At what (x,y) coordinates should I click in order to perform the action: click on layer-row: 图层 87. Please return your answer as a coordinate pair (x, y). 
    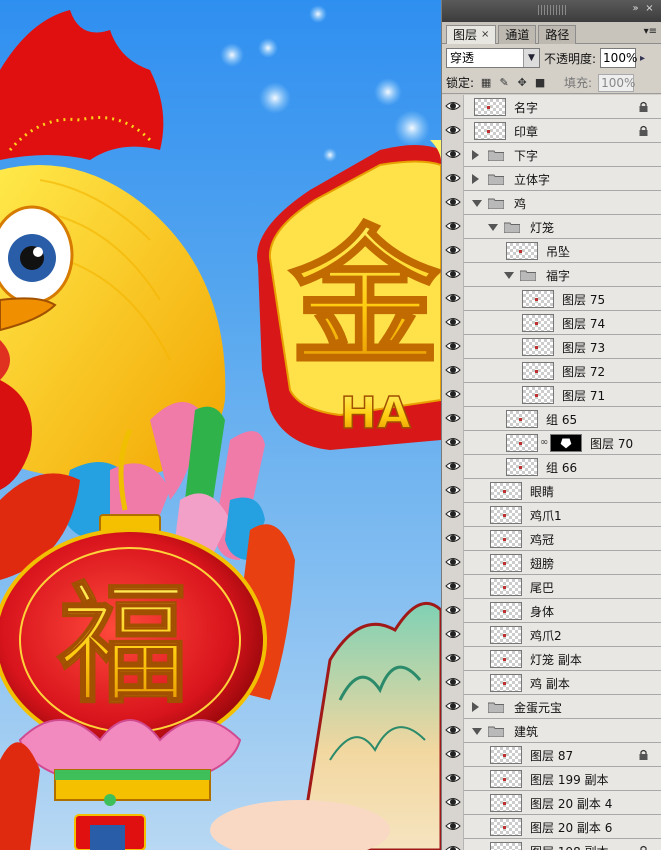
    Looking at the image, I should click on (551, 755).